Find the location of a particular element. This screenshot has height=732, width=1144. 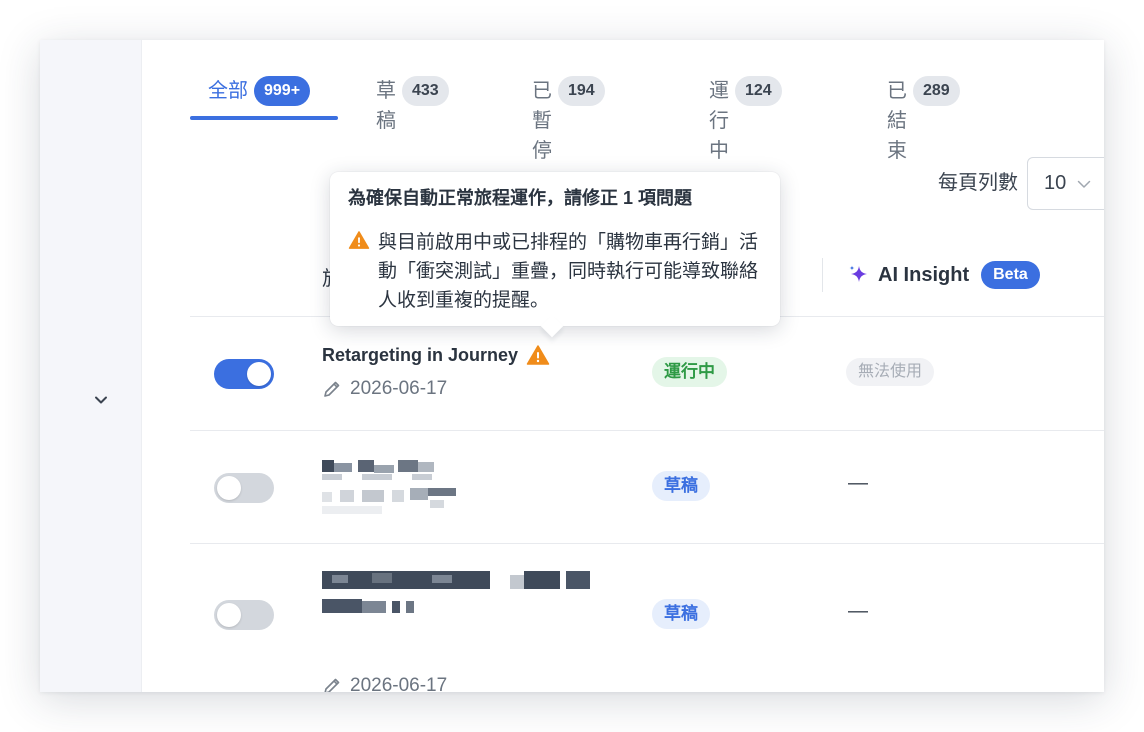

tab-all: 全部 999+ is located at coordinates (264, 98).